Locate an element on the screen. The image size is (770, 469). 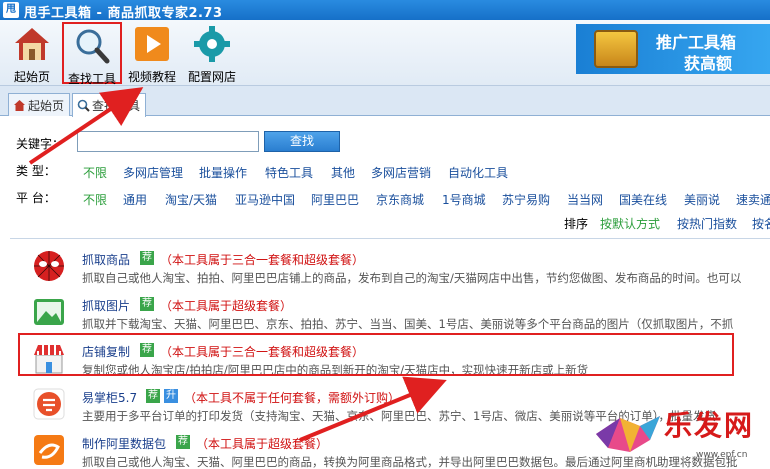
watermark: 乐发网 www.epf.cn is located at coordinates (680, 434).